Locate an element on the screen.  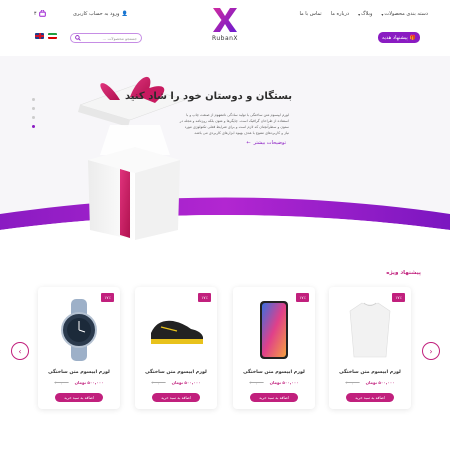
nav-item-categories: دسته بندی محصولات ▾ is located at coordinates (404, 14).